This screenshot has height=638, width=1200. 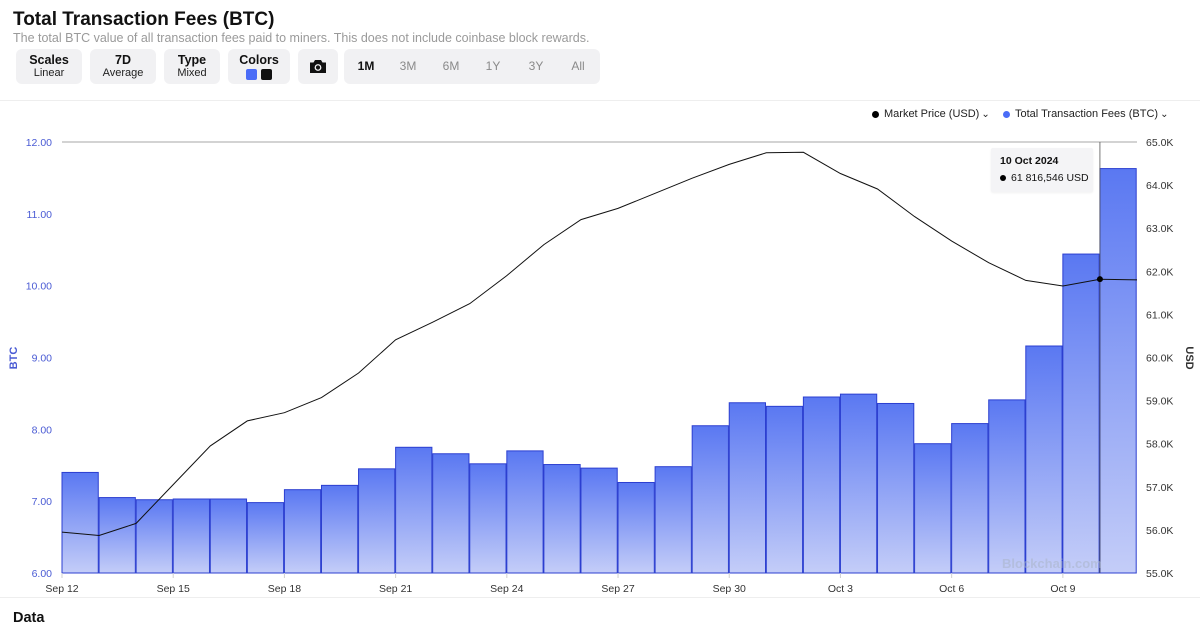 What do you see at coordinates (29, 618) in the screenshot?
I see `data-section-heading: Data` at bounding box center [29, 618].